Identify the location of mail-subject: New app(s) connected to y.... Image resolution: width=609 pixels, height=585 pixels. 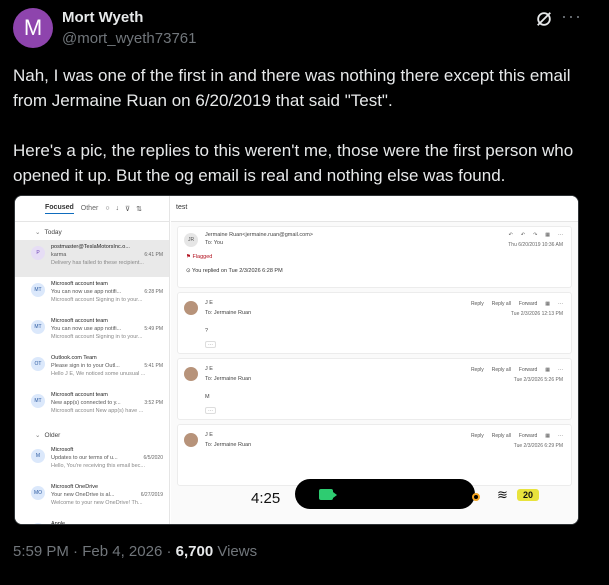
(86, 403).